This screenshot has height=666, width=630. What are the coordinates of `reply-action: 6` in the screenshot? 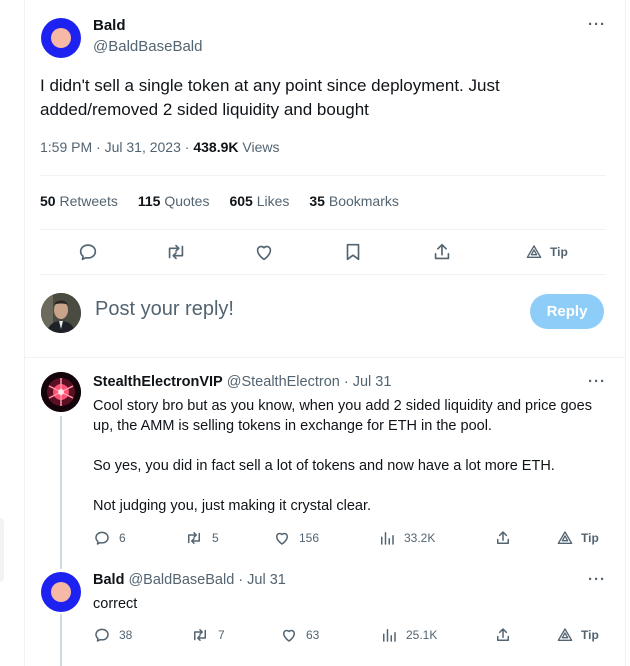 It's located at (109, 538).